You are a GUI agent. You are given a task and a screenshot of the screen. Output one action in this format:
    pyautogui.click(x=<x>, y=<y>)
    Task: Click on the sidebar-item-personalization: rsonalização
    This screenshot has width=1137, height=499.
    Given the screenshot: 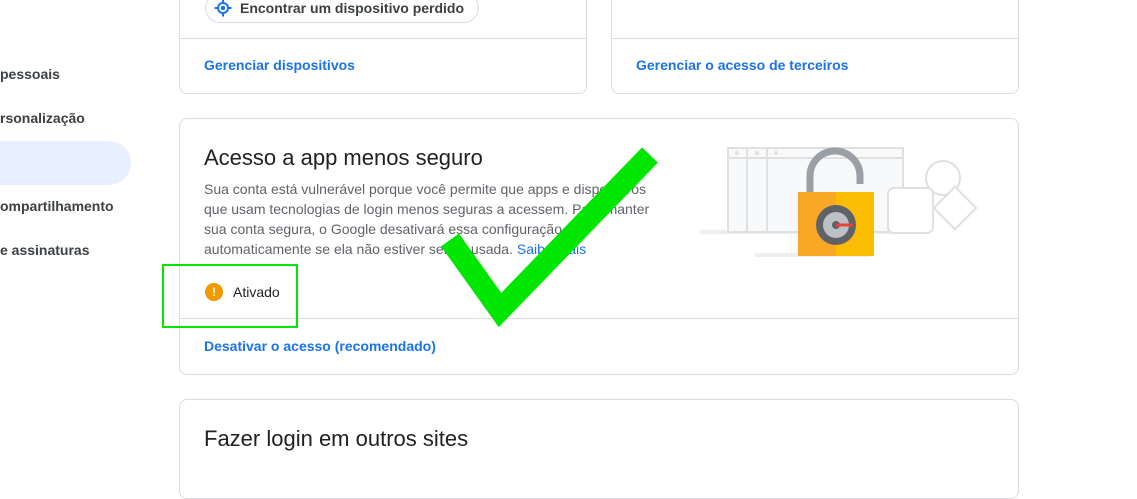 What is the action you would take?
    pyautogui.click(x=65, y=118)
    